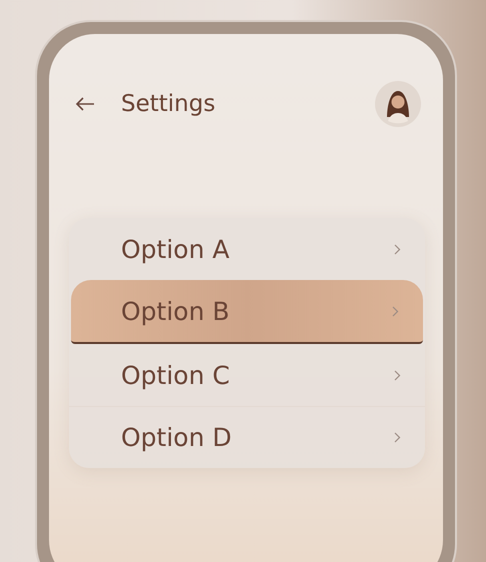  I want to click on menu-item: Option D, so click(247, 437).